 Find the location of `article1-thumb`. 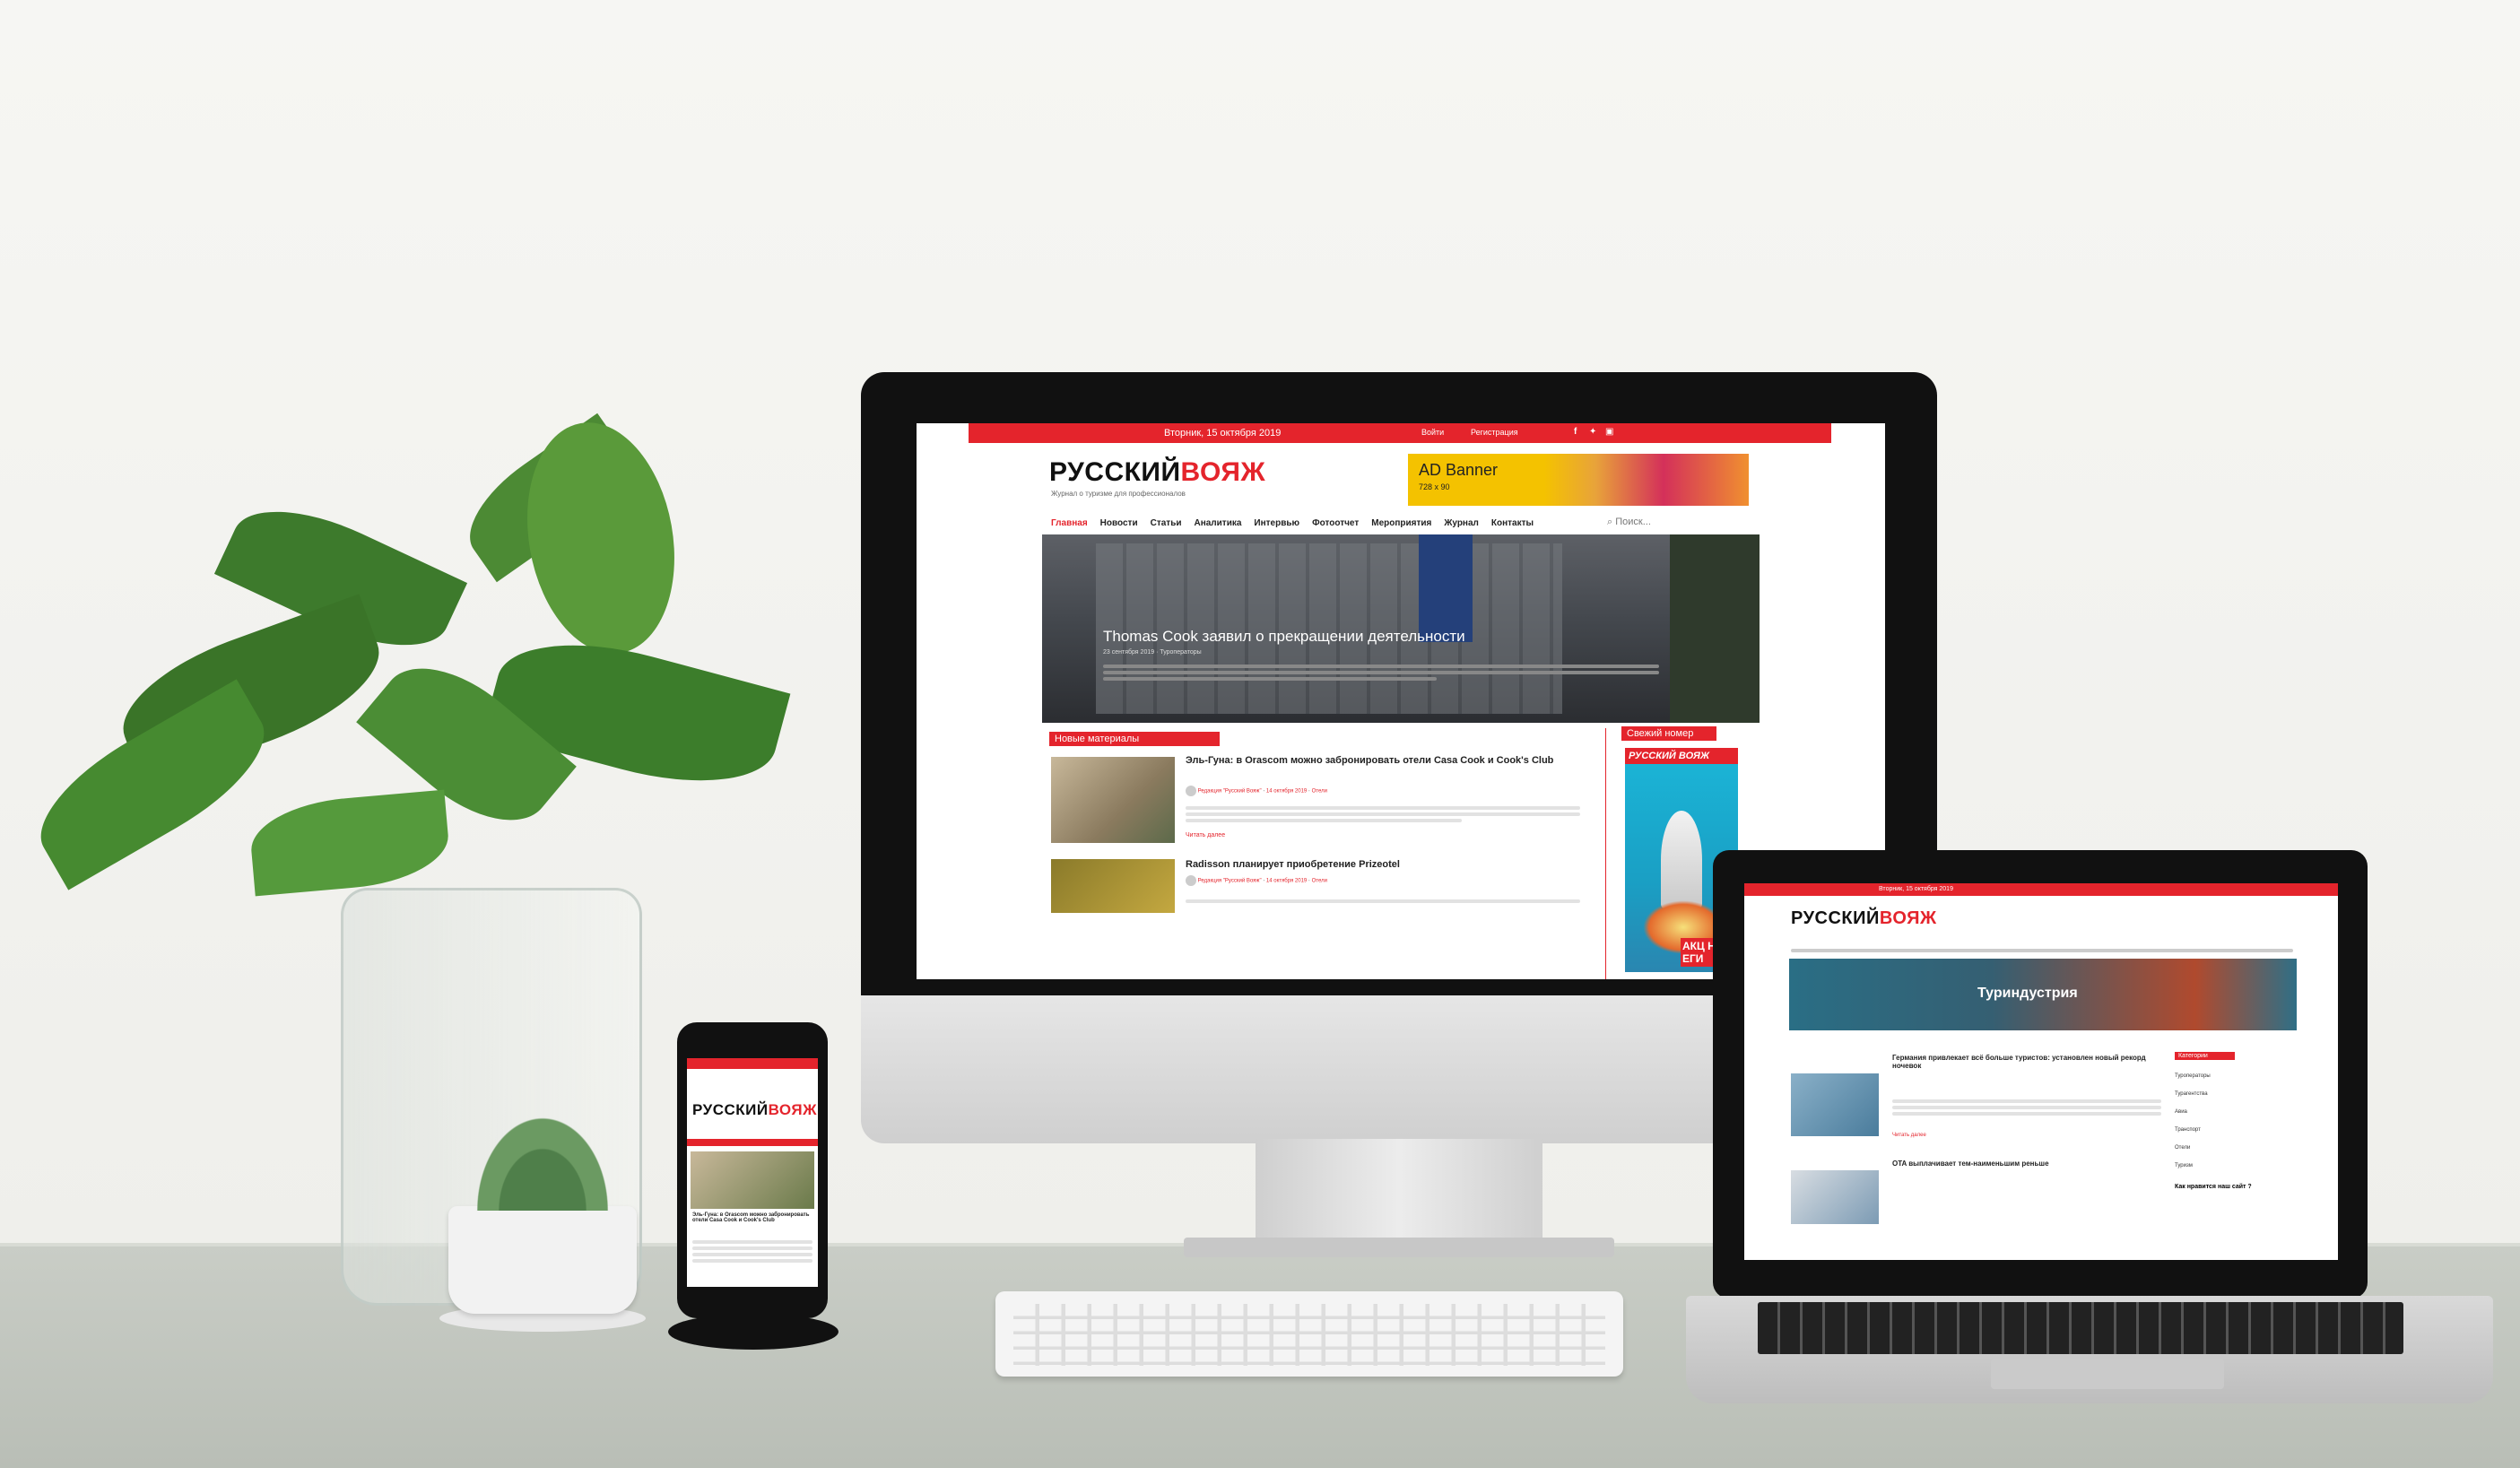

article1-thumb is located at coordinates (1113, 800).